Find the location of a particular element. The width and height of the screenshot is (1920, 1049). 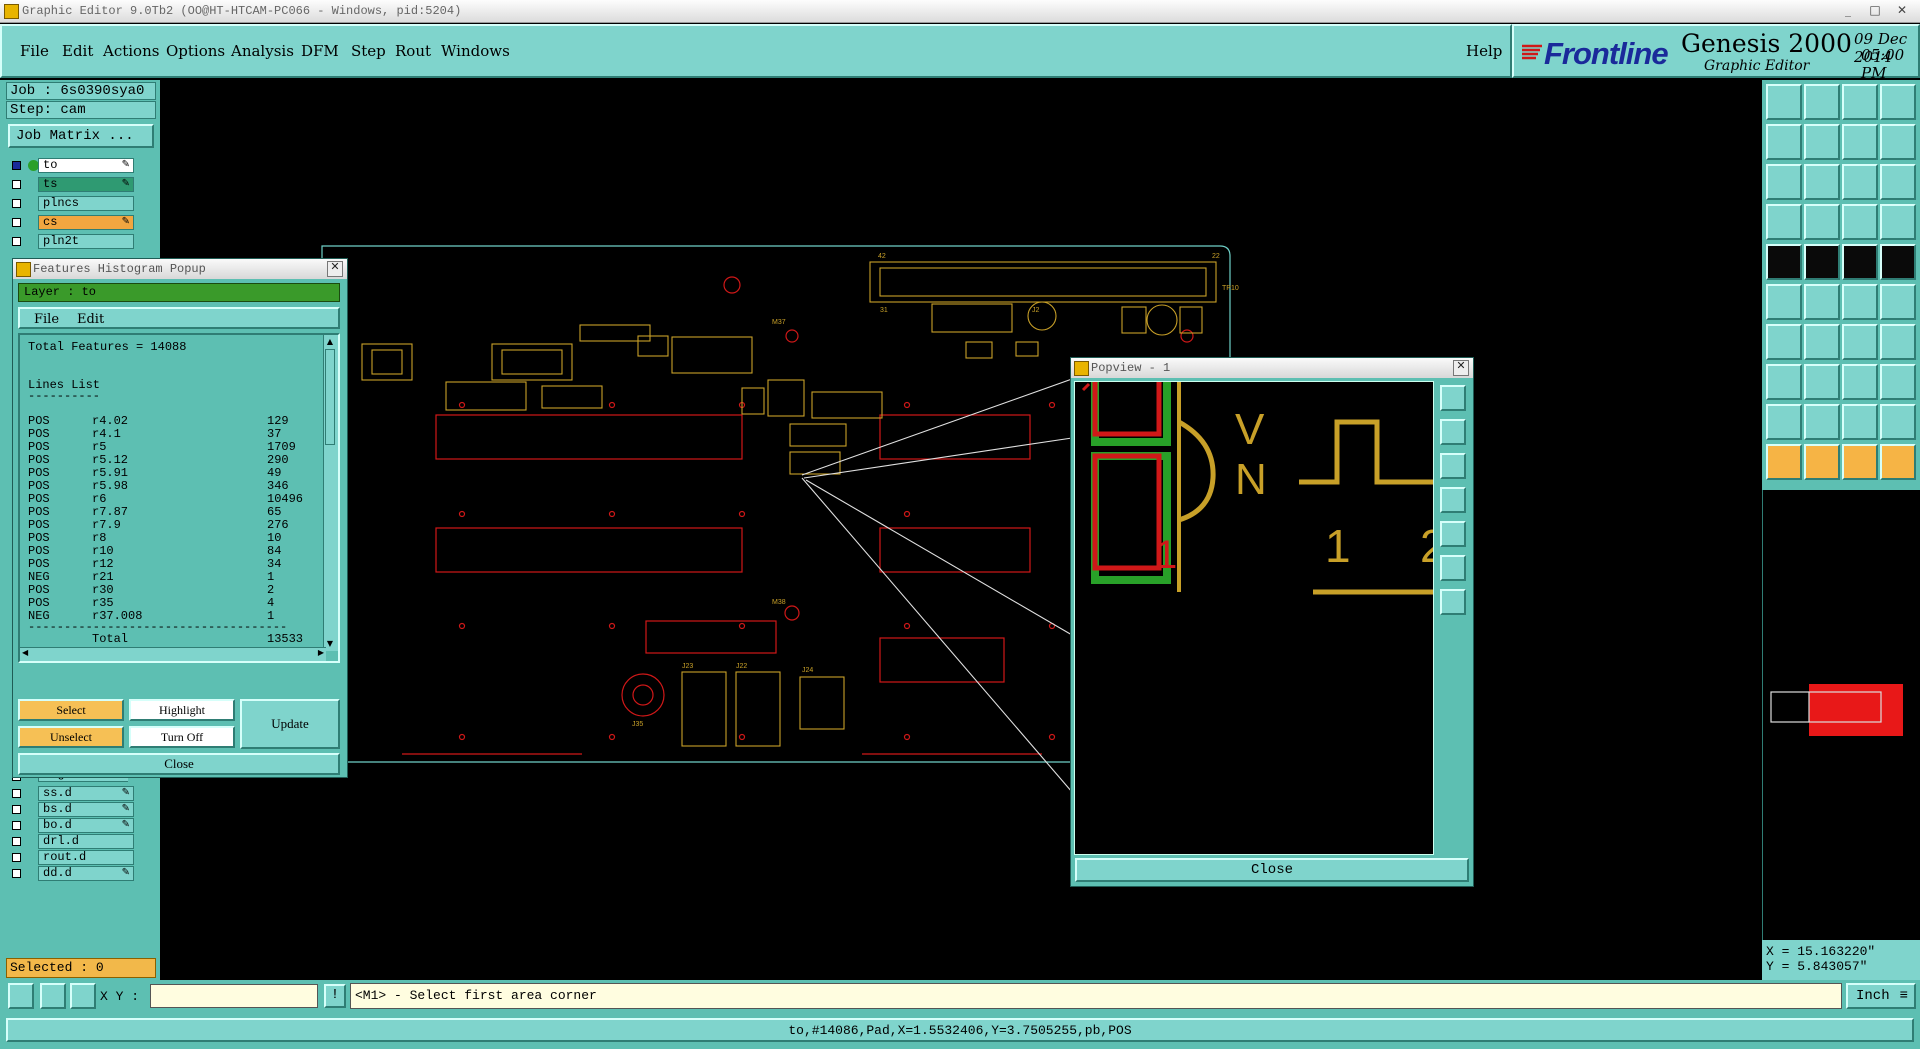

overview-map is located at coordinates (1841, 715).